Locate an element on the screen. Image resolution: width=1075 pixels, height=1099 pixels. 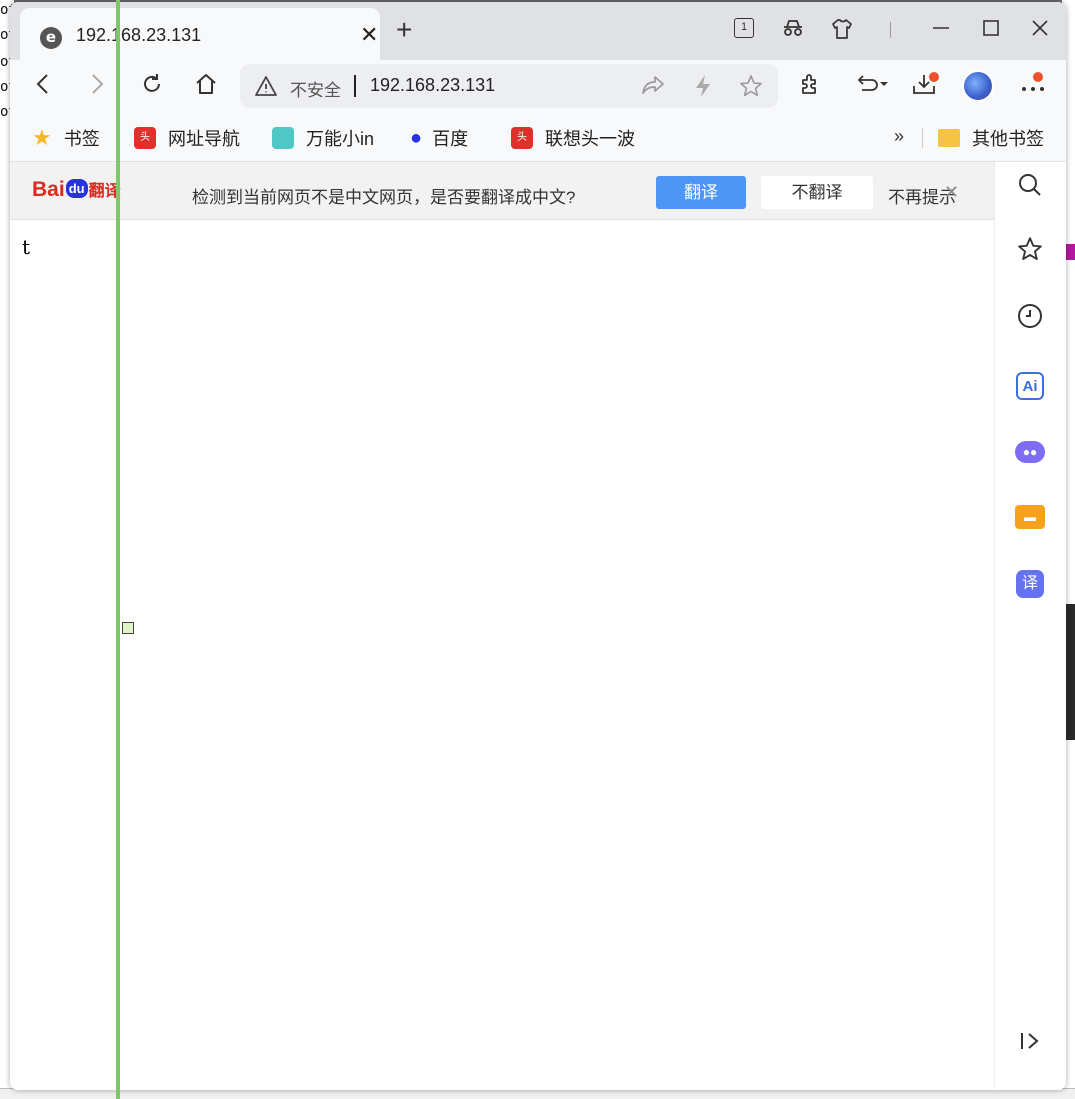
navigation-toolbar: 不安全 192.168.23.131 is located at coordinates (538, 87).